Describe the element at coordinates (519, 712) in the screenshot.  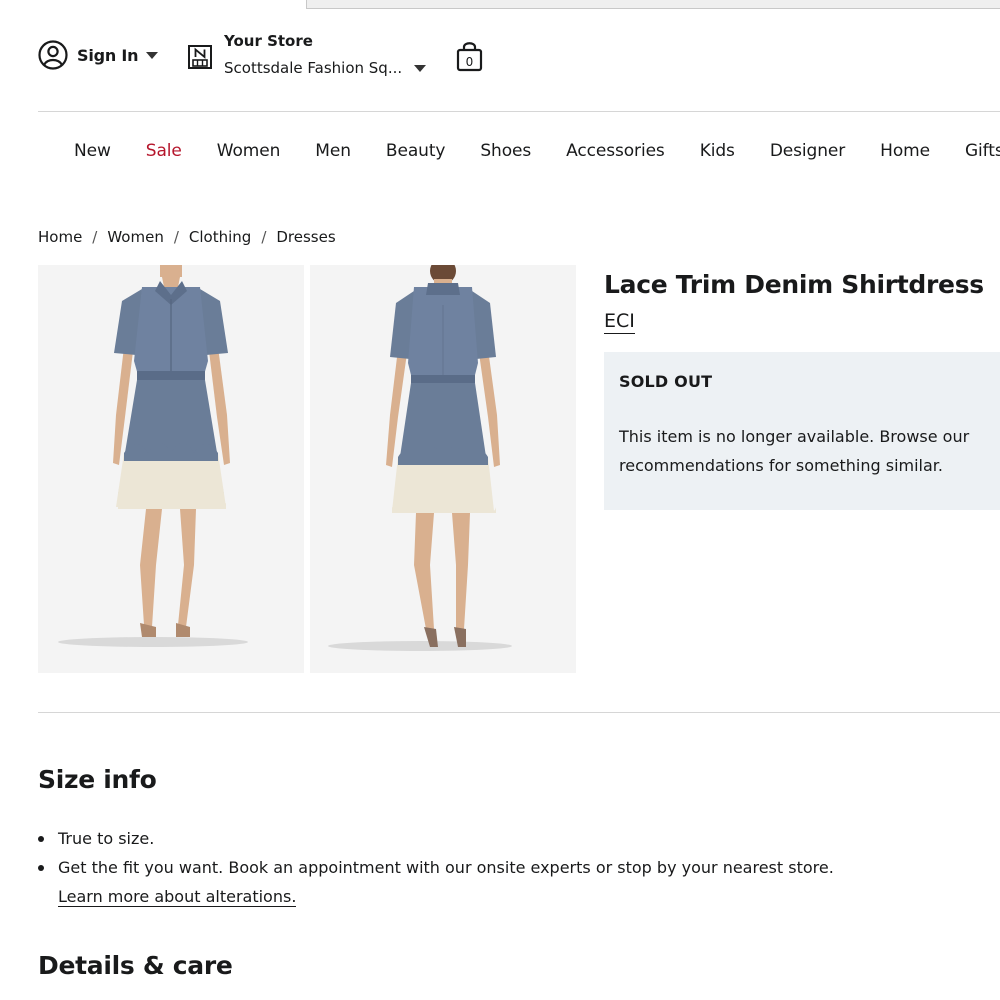
I see `section-divider` at that location.